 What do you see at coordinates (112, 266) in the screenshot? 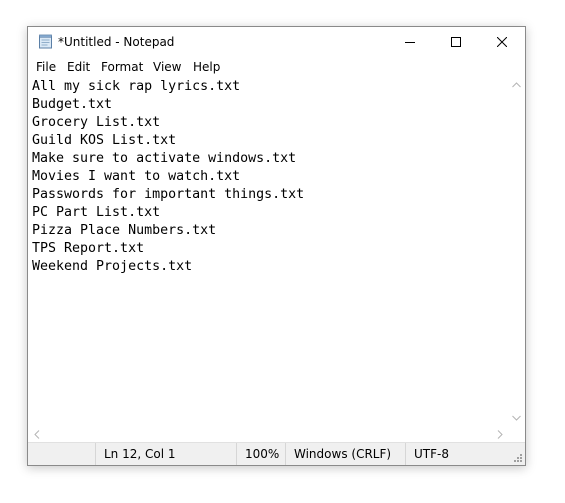
I see `editor-line: Weekend Projects.txt` at bounding box center [112, 266].